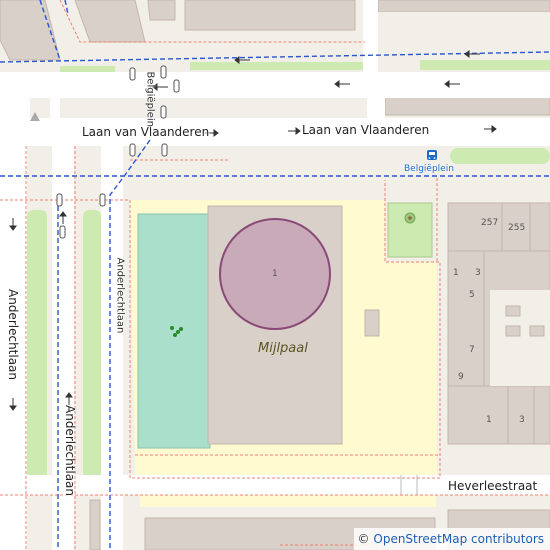  What do you see at coordinates (363, 539) in the screenshot?
I see `copyright-symbol: ©` at bounding box center [363, 539].